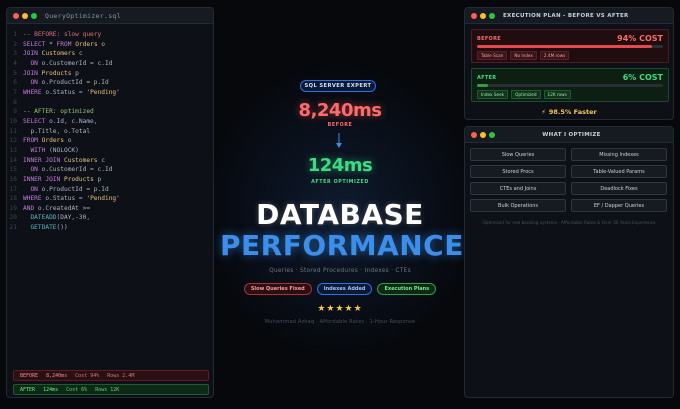  What do you see at coordinates (339, 140) in the screenshot?
I see `arrow-down-icon` at bounding box center [339, 140].